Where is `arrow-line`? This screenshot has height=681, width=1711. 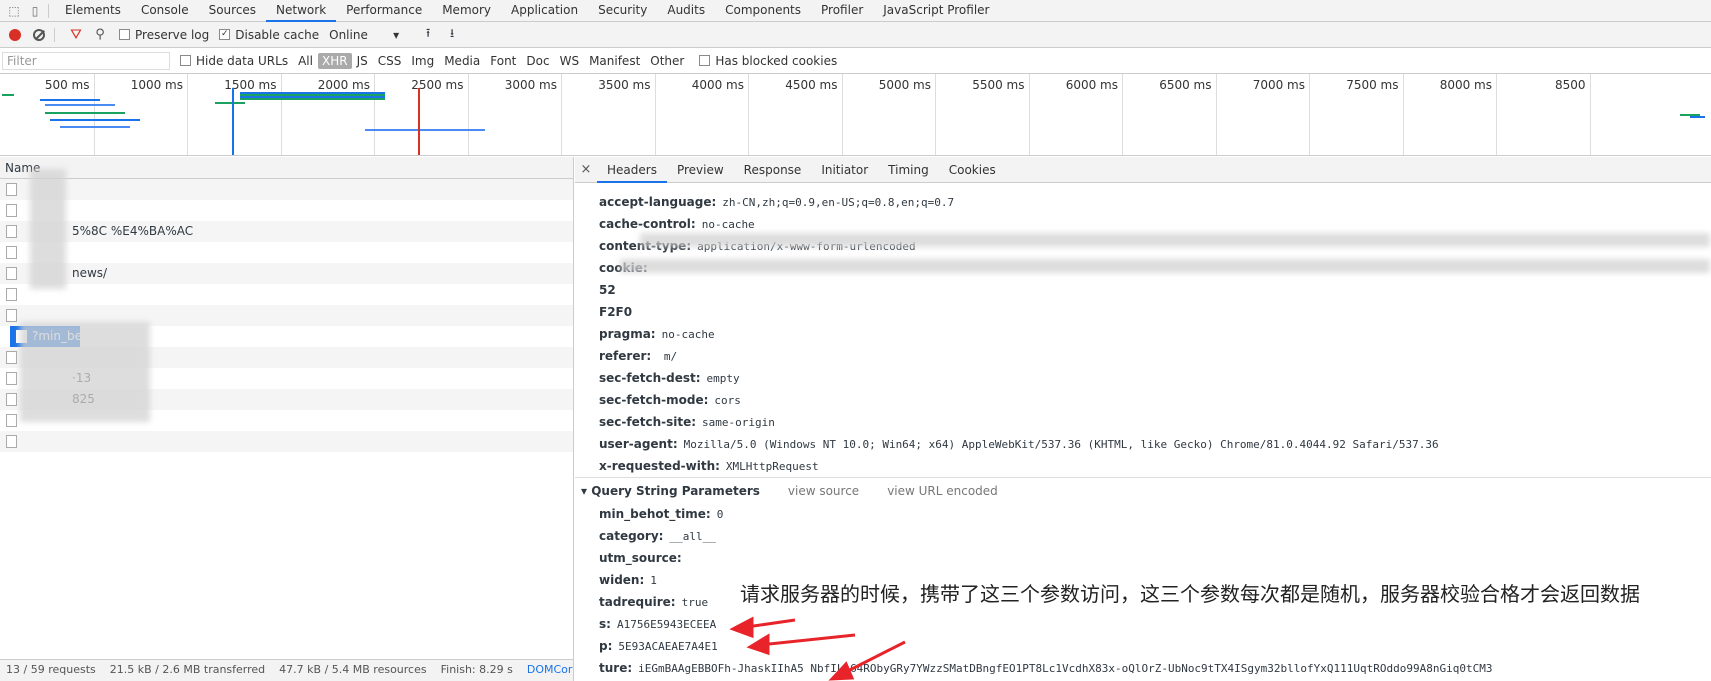
arrow-line is located at coordinates (807, 640).